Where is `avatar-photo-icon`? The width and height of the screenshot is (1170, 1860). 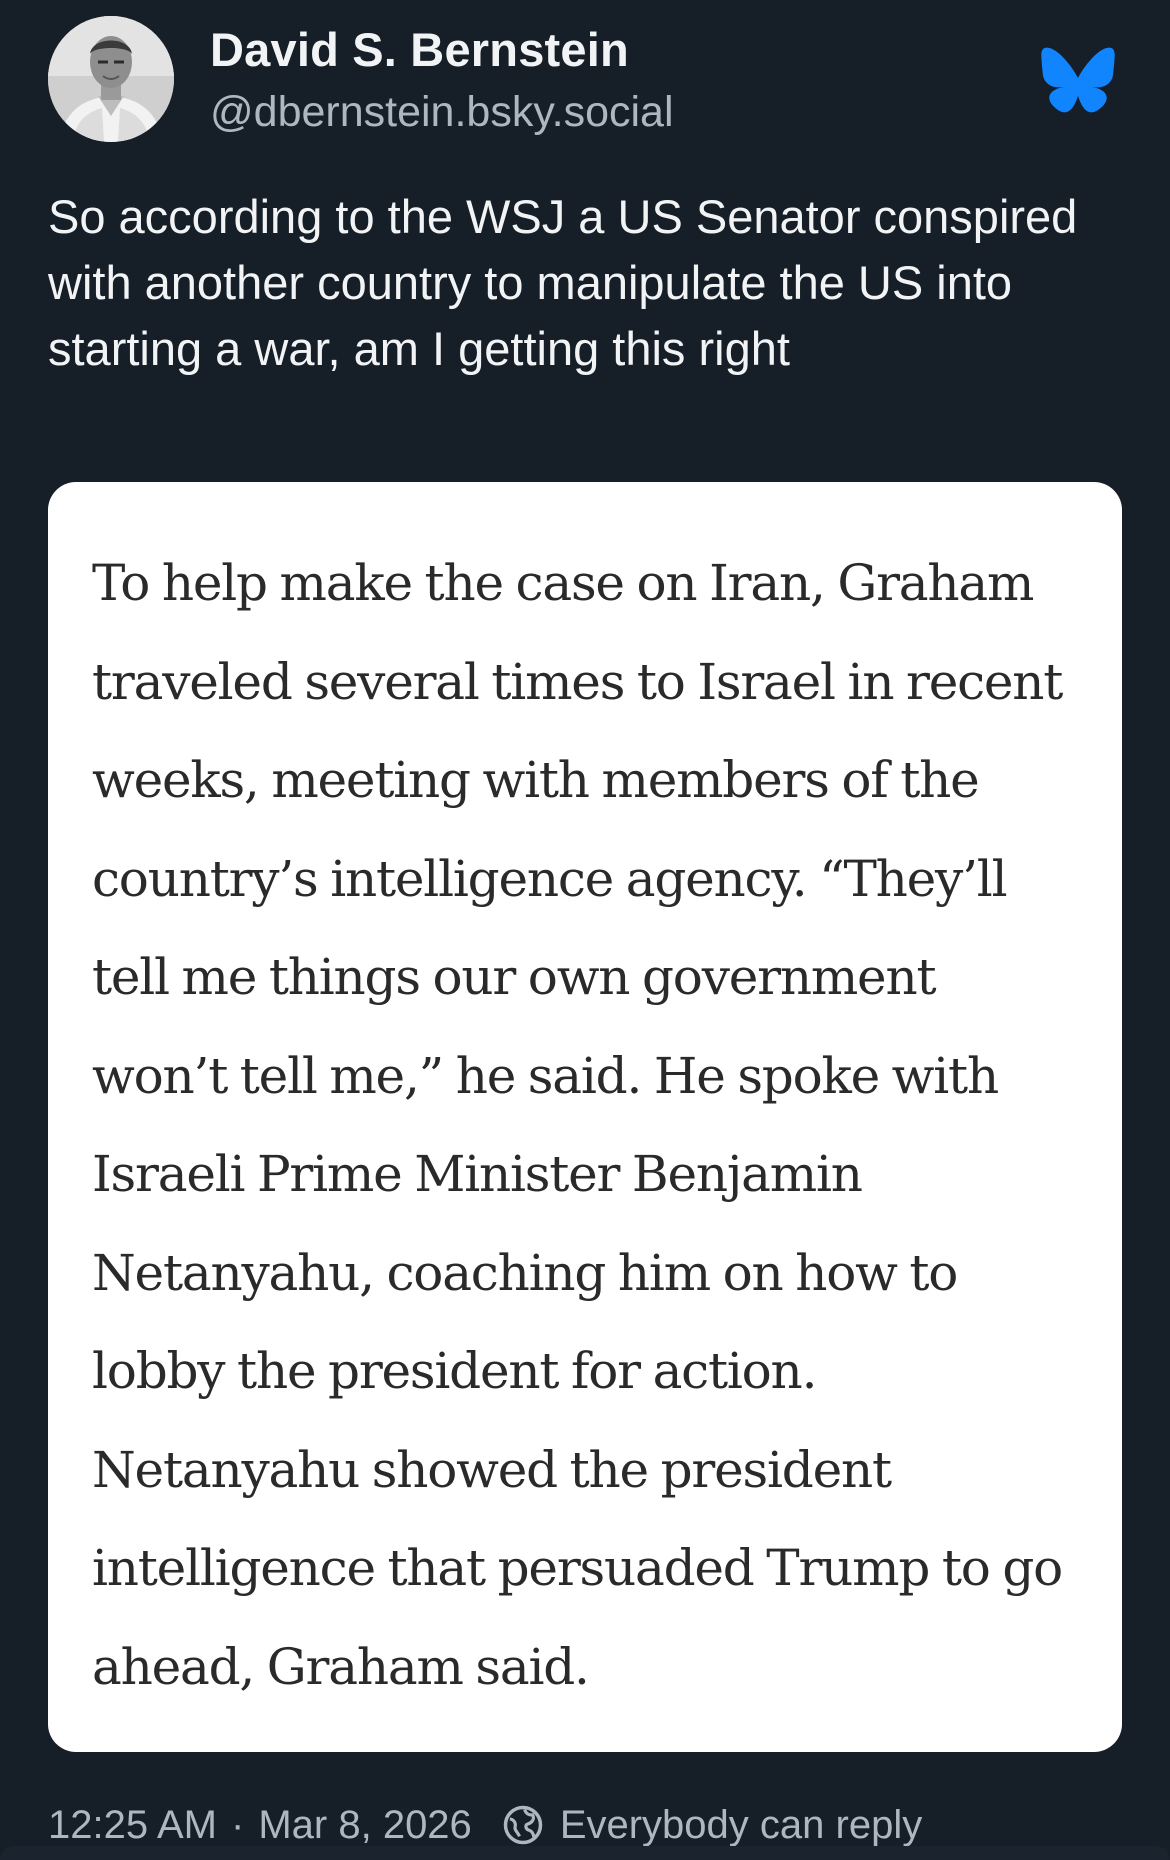
avatar-photo-icon is located at coordinates (111, 79).